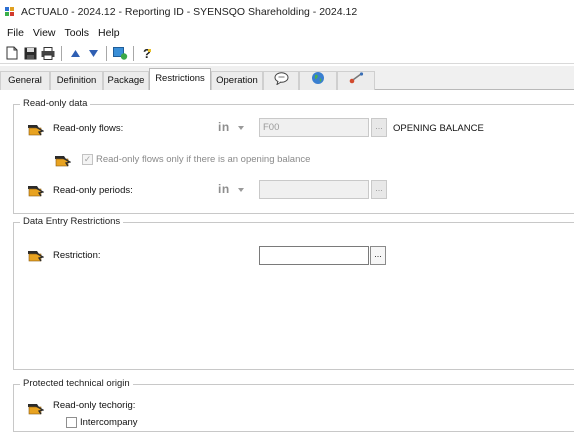  What do you see at coordinates (314, 127) in the screenshot?
I see `readonly-flows-field: F00` at bounding box center [314, 127].